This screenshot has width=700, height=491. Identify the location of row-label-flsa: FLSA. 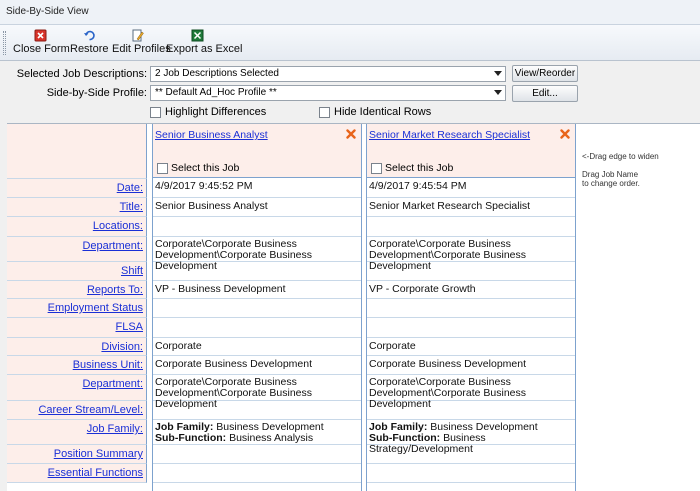
(77, 328).